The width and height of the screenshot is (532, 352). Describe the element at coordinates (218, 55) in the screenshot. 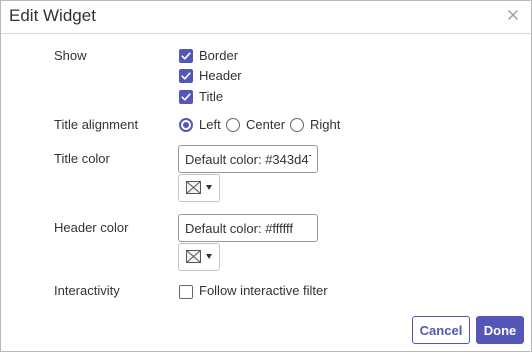

I see `border-checkbox-label: Border` at that location.